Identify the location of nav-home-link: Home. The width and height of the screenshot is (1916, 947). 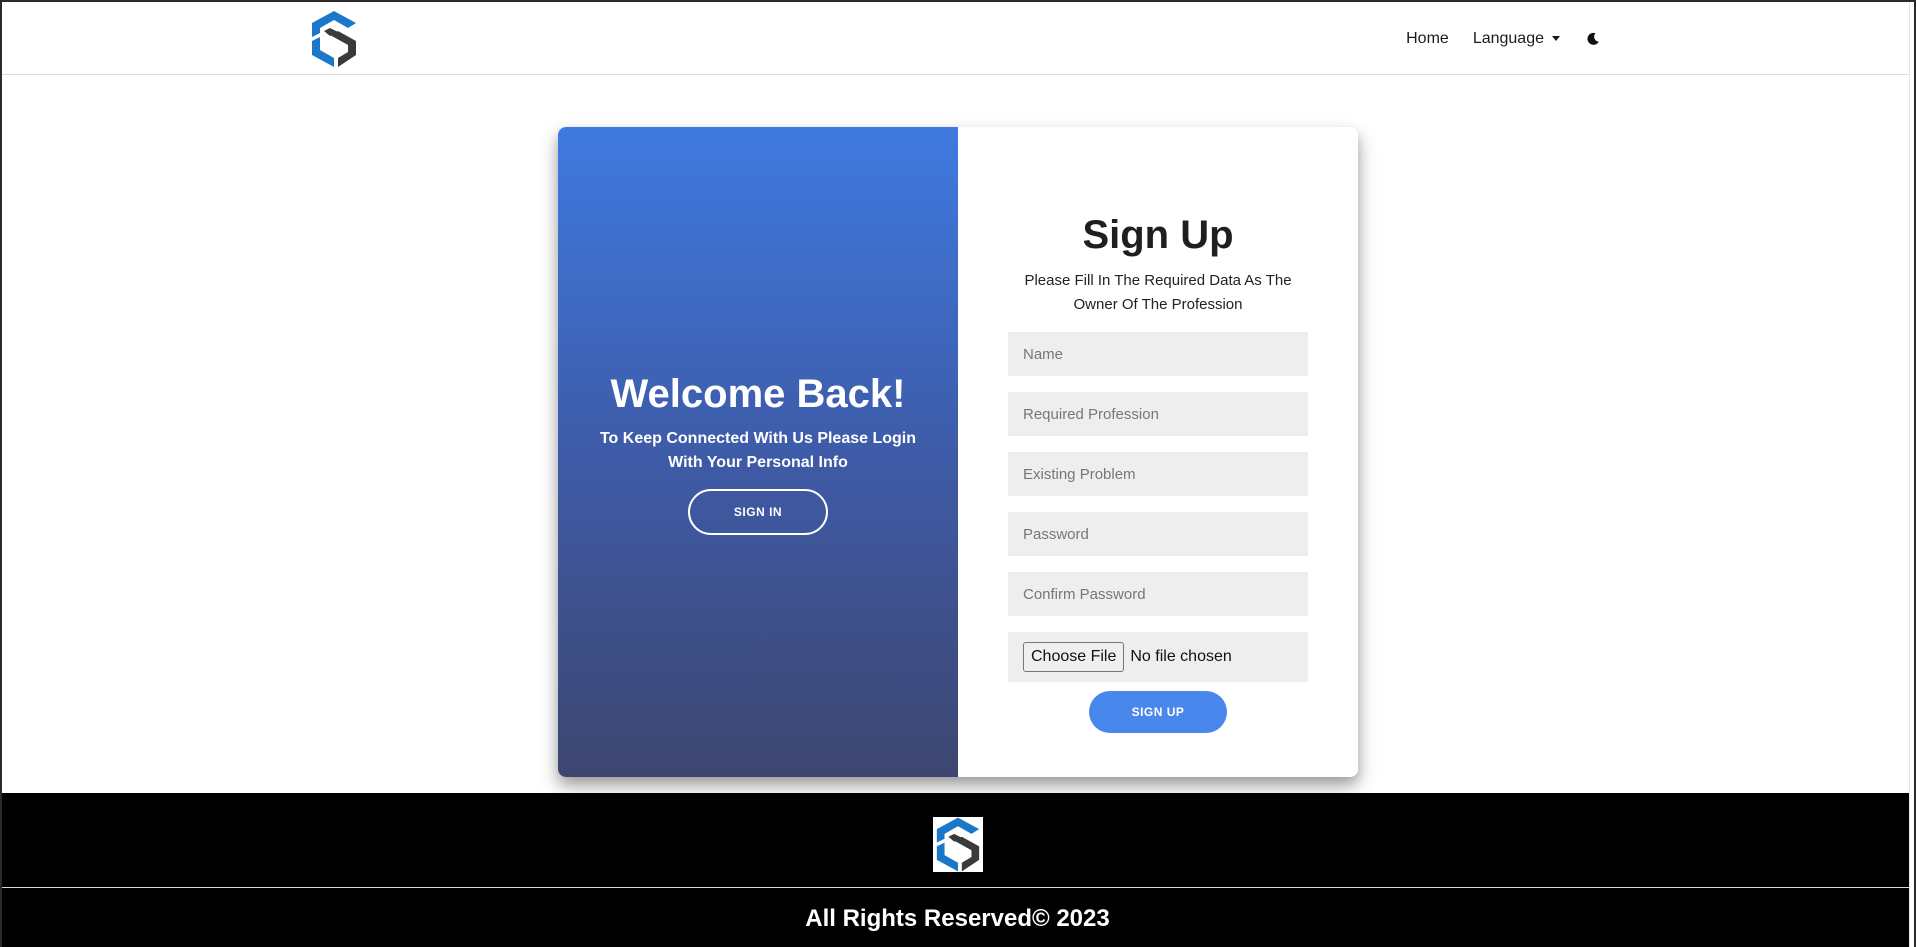
(1427, 39).